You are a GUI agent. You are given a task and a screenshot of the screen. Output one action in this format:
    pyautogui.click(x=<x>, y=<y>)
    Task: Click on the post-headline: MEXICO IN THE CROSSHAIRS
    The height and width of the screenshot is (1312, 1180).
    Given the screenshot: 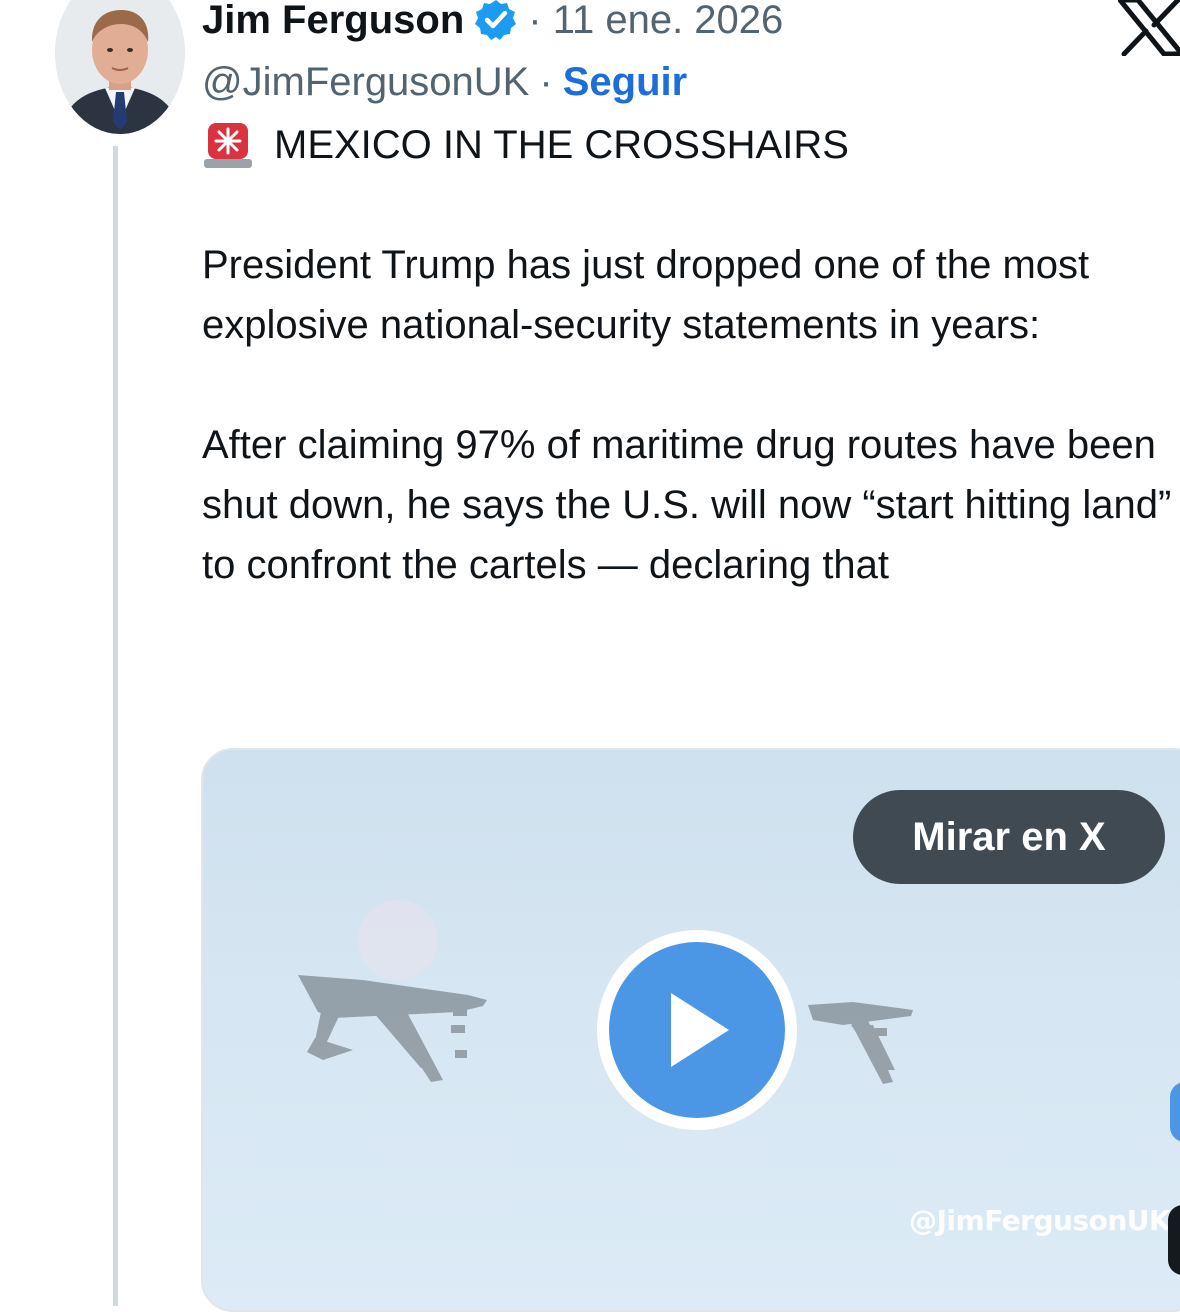 What is the action you would take?
    pyautogui.click(x=561, y=145)
    